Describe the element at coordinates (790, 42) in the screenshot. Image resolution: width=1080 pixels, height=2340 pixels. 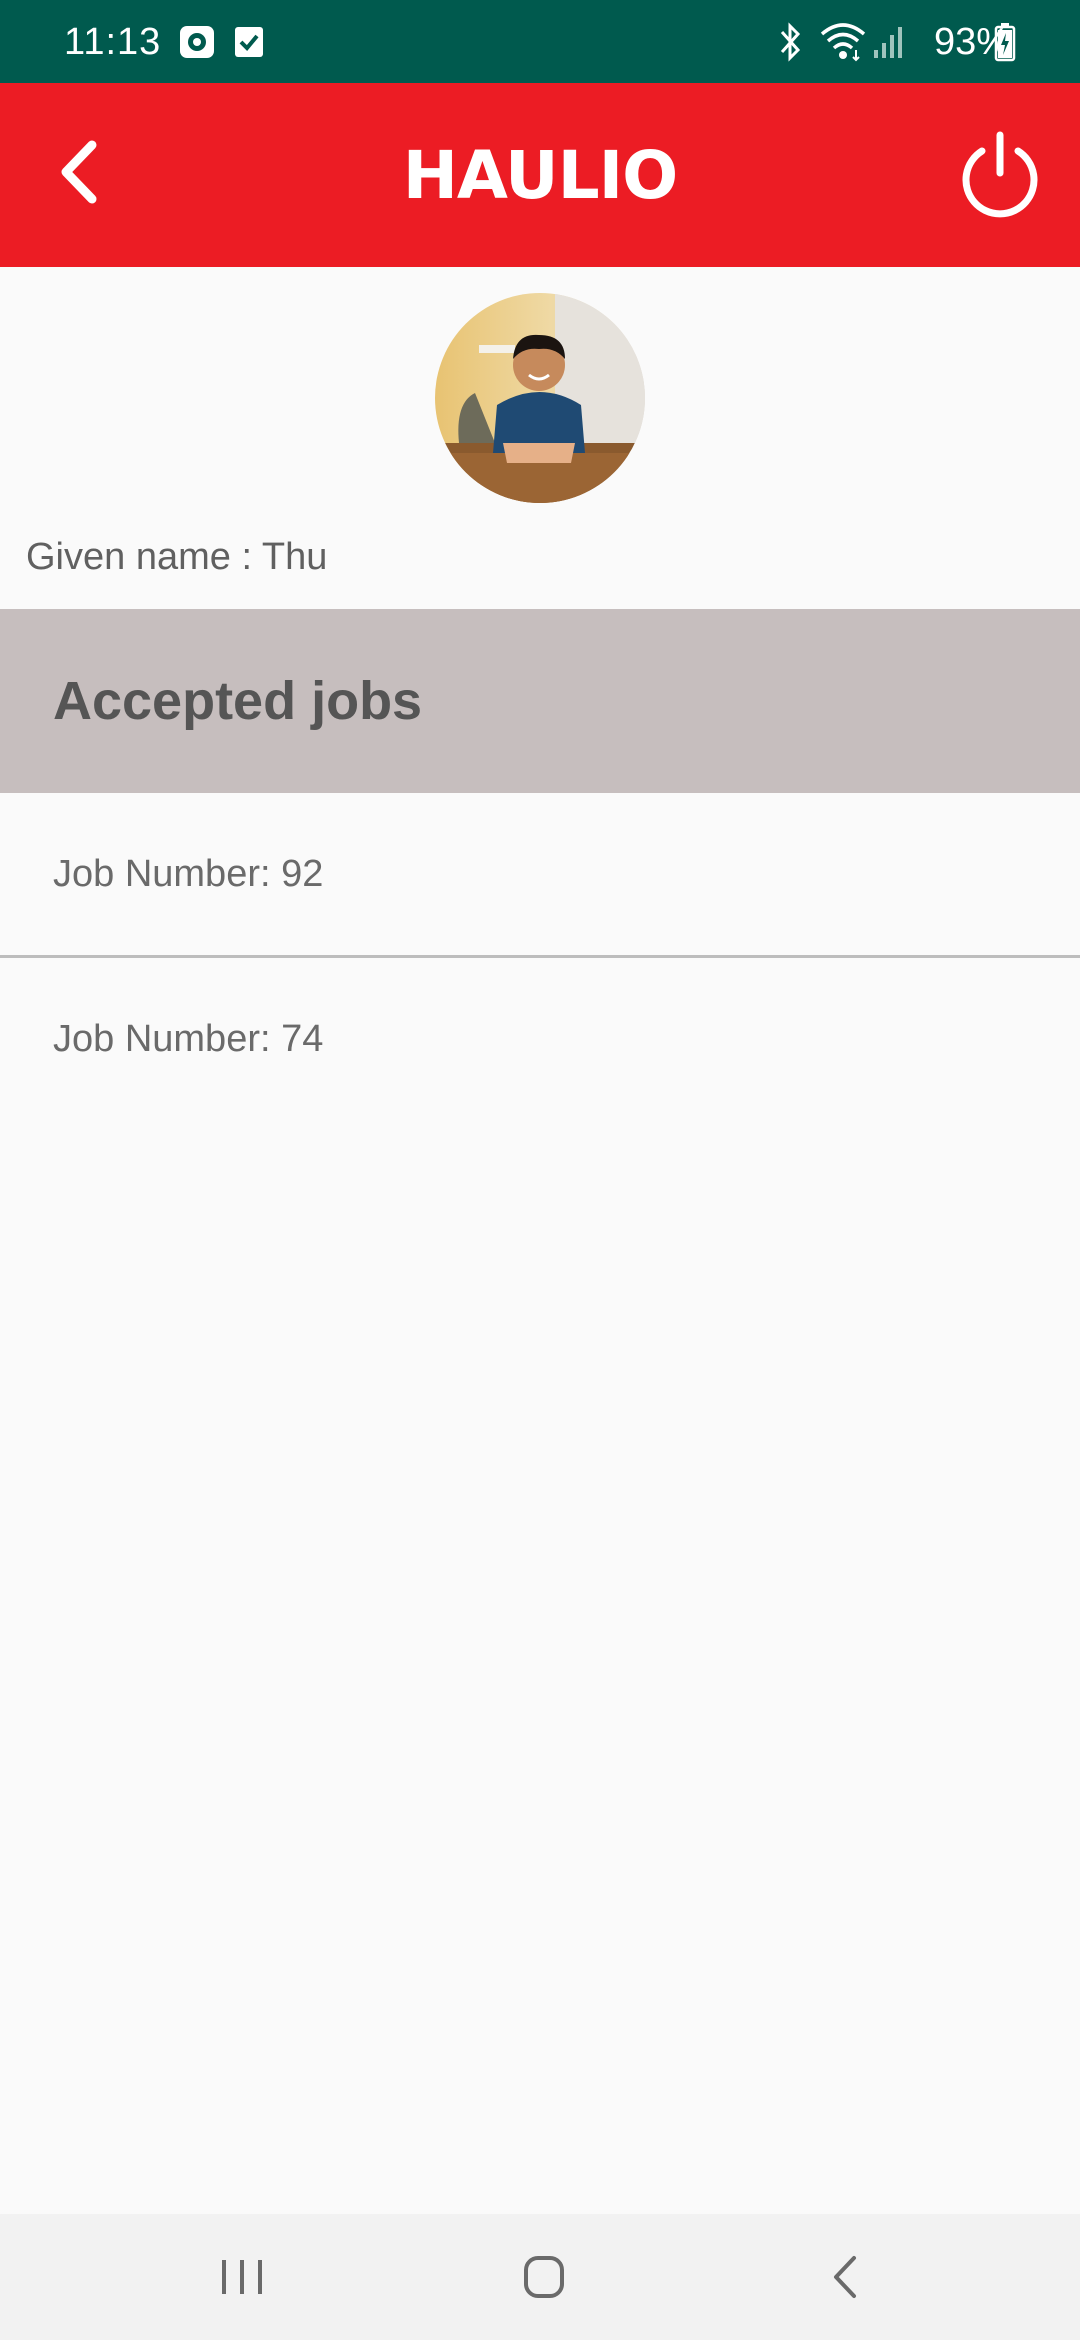
I see `bluetooth-icon` at that location.